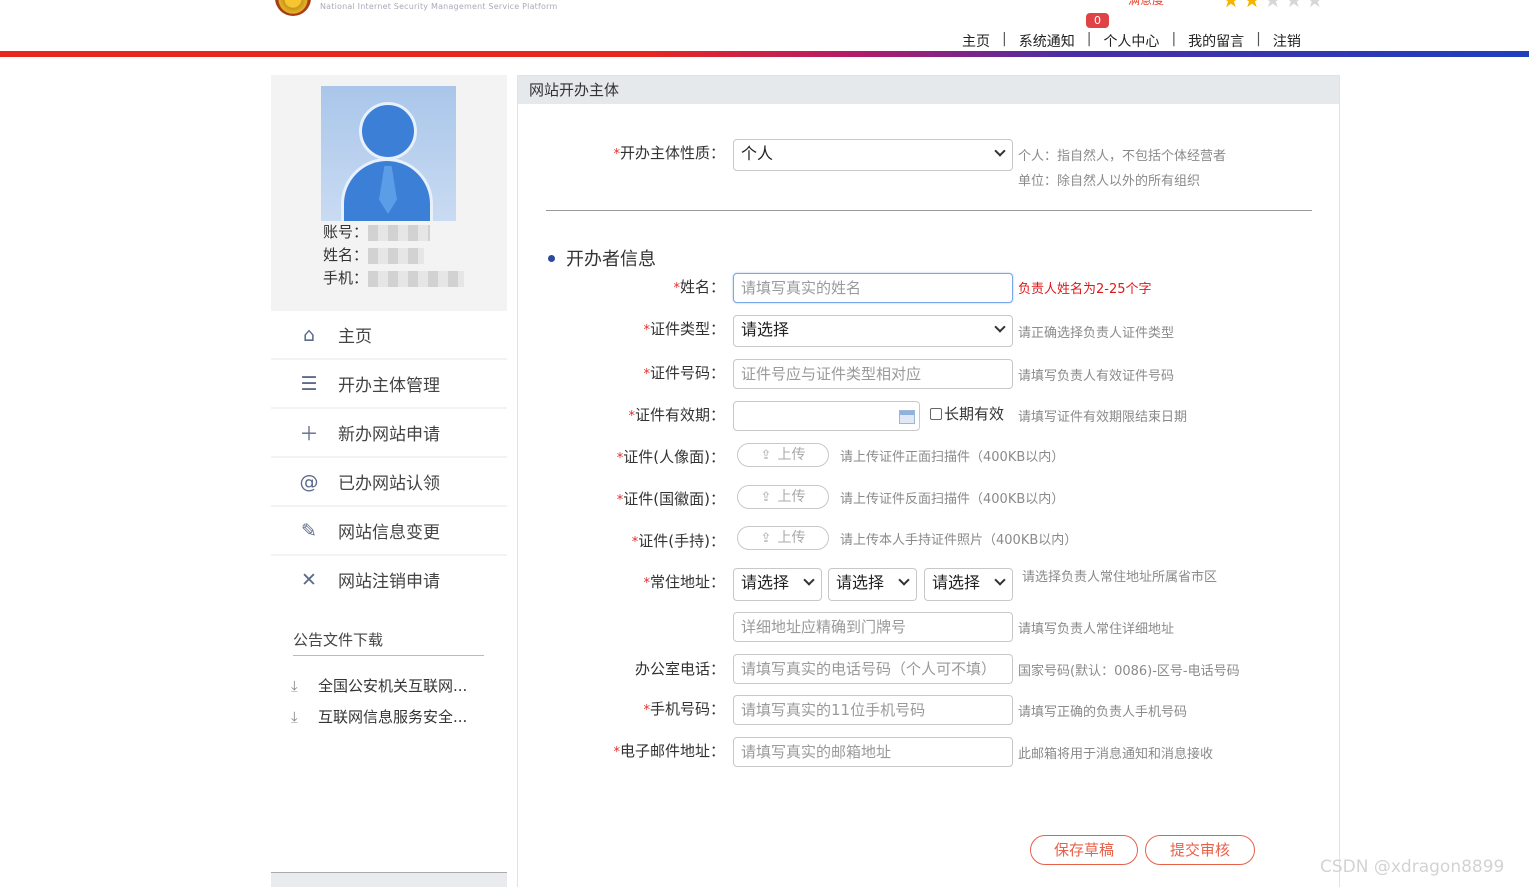 The width and height of the screenshot is (1529, 887). I want to click on id-number-hint: 请填写负责人有效证件号码, so click(1096, 376).